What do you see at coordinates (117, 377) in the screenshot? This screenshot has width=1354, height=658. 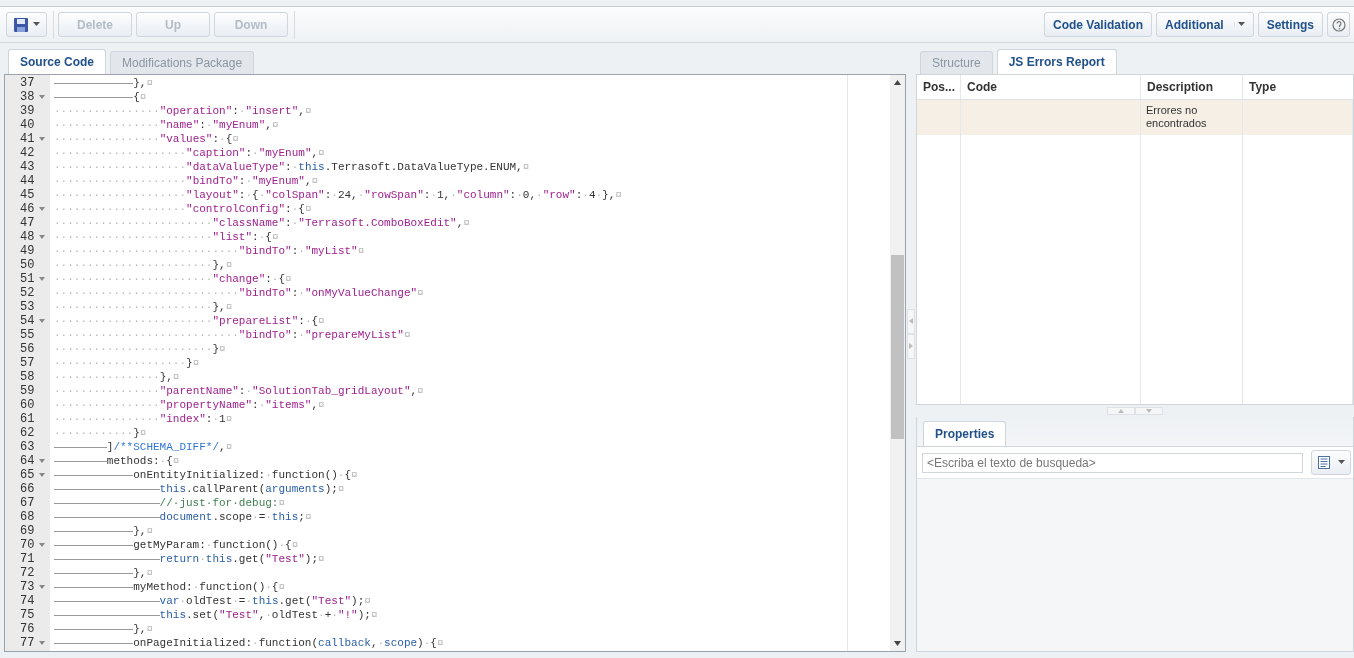 I see `code-line: ················},¤` at bounding box center [117, 377].